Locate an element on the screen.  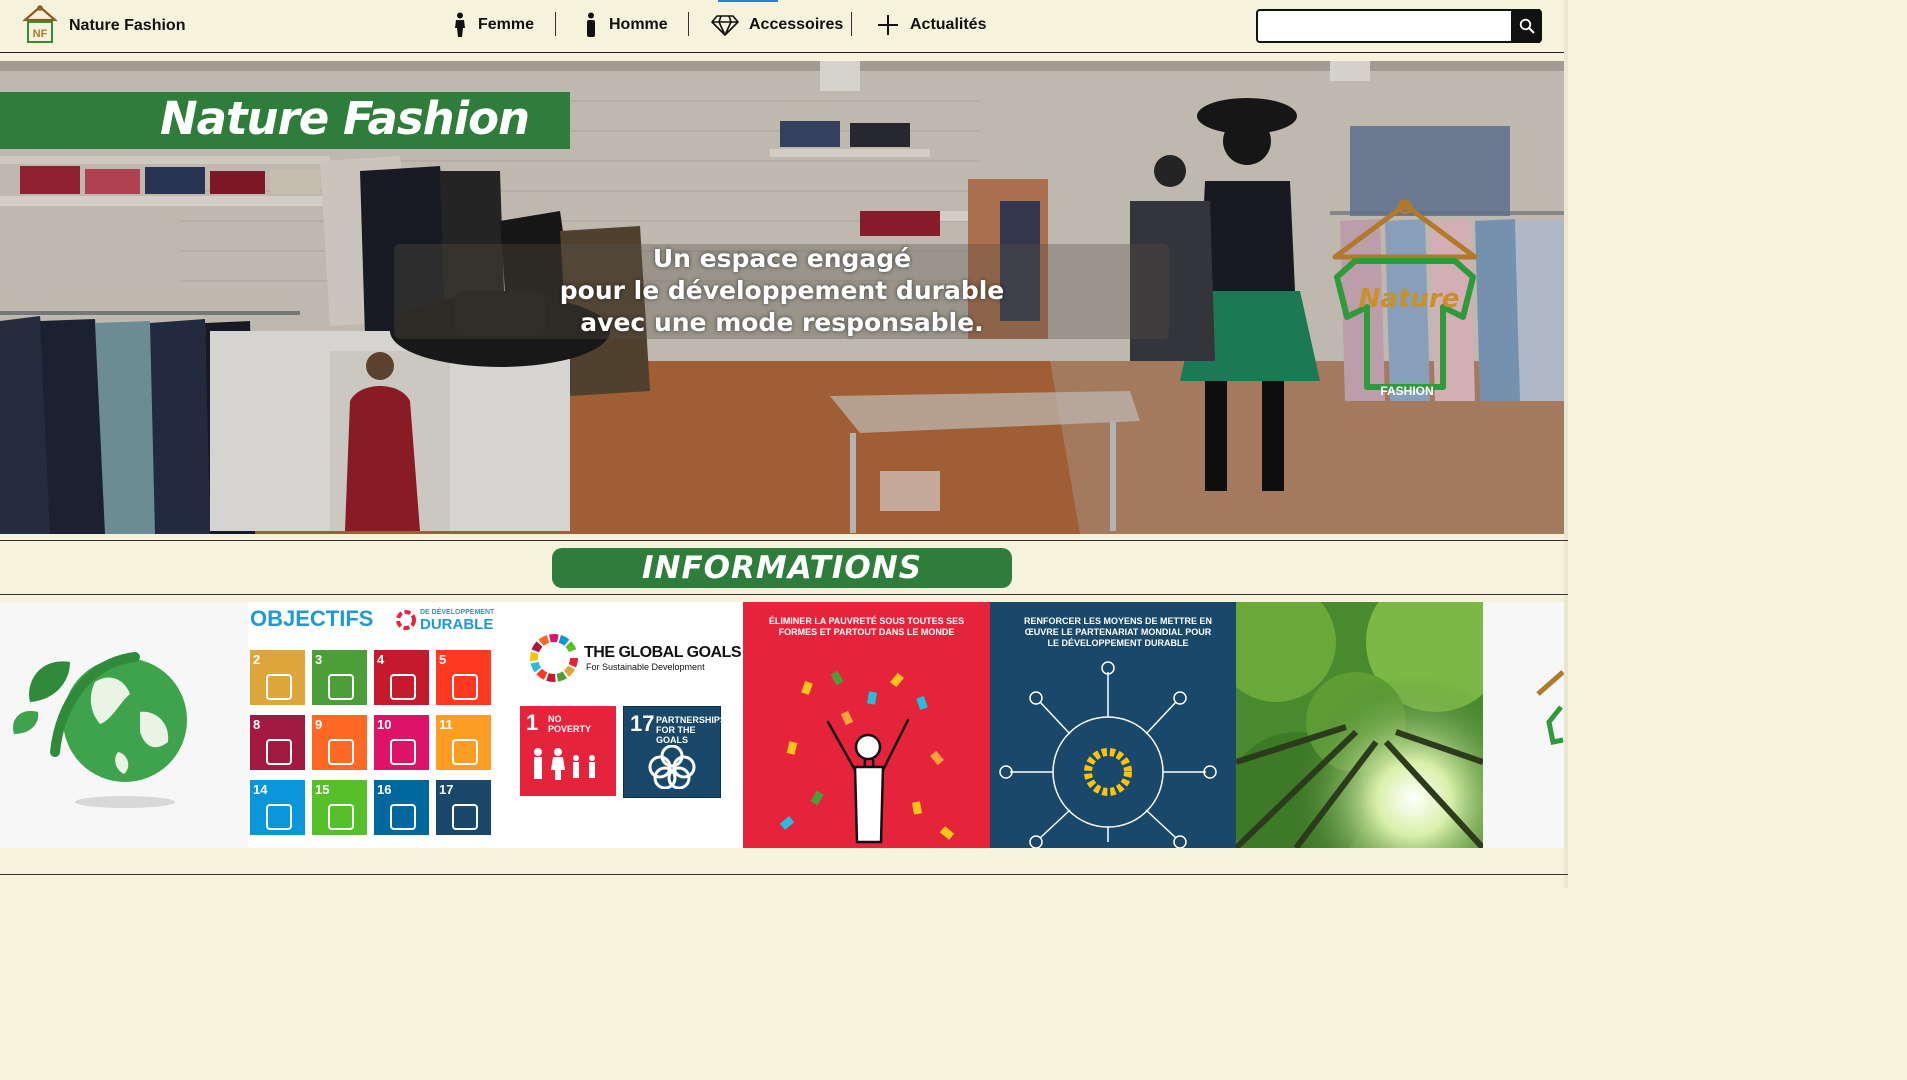
global-goals-title: THE GLOBAL GOALS is located at coordinates (663, 652).